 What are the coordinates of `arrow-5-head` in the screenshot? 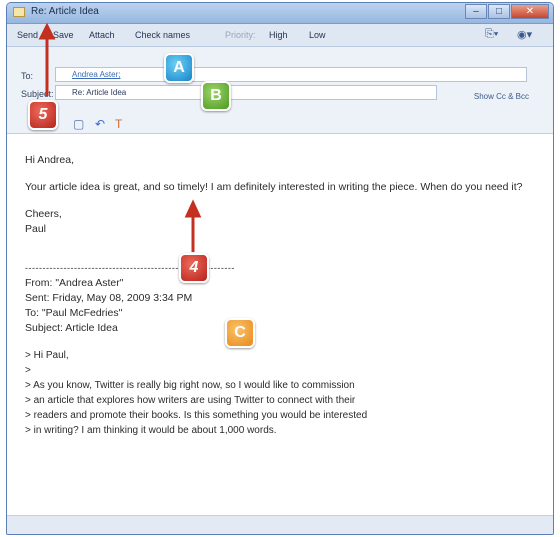 It's located at (47, 31).